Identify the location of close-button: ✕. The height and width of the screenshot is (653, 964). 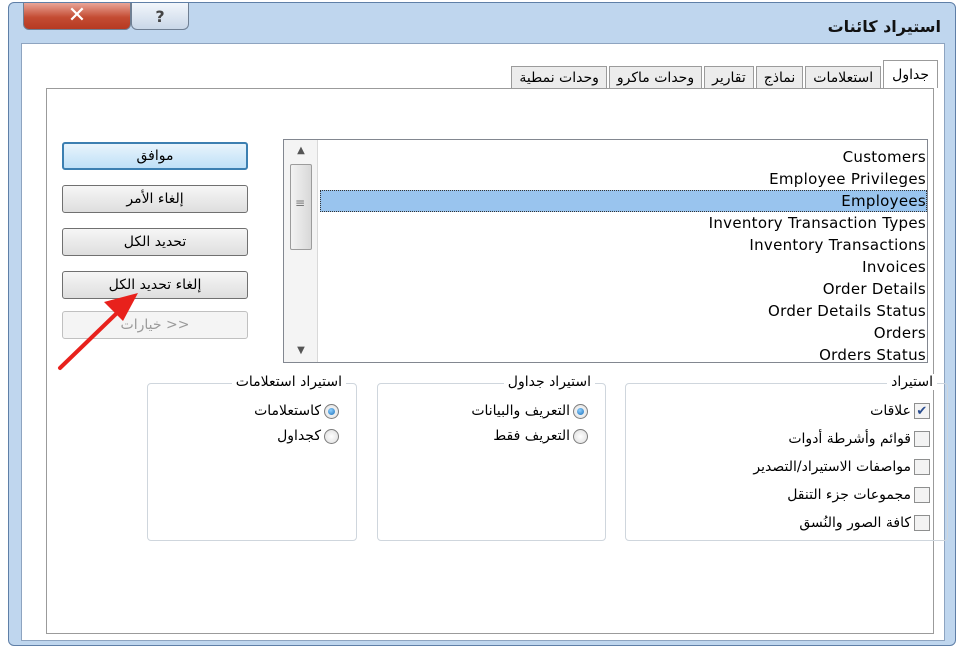
(77, 16).